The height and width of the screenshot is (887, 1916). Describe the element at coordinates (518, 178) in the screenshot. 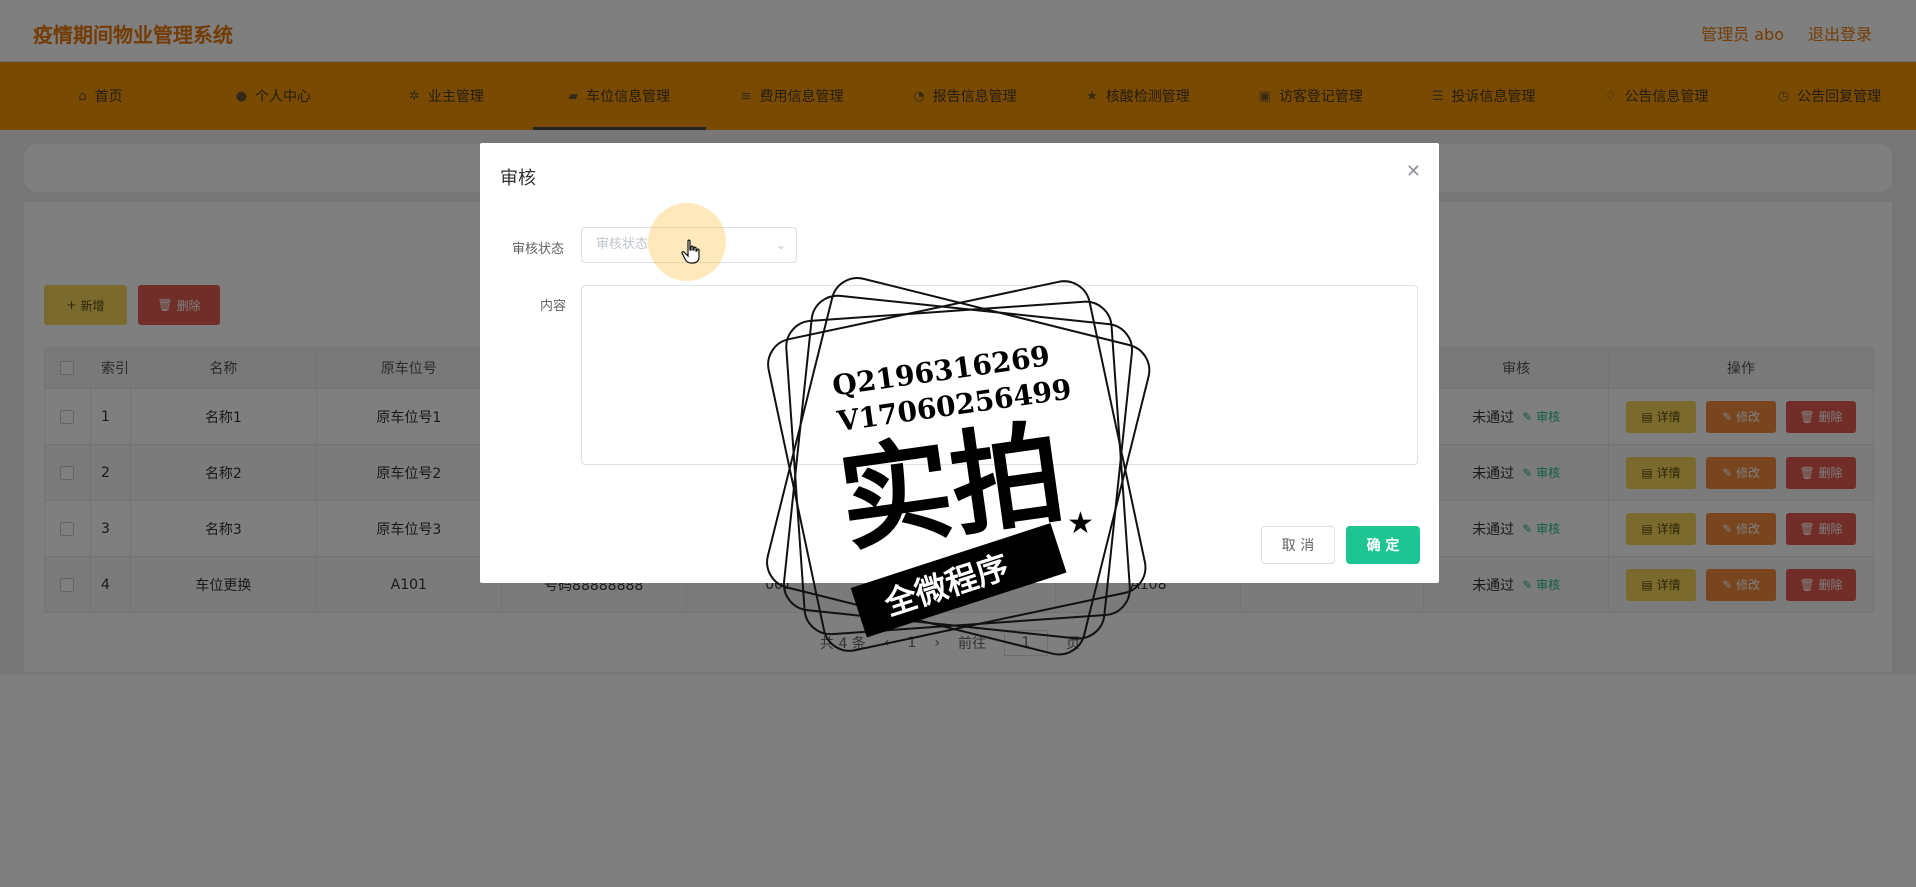

I see `dialog-title: 审核` at that location.